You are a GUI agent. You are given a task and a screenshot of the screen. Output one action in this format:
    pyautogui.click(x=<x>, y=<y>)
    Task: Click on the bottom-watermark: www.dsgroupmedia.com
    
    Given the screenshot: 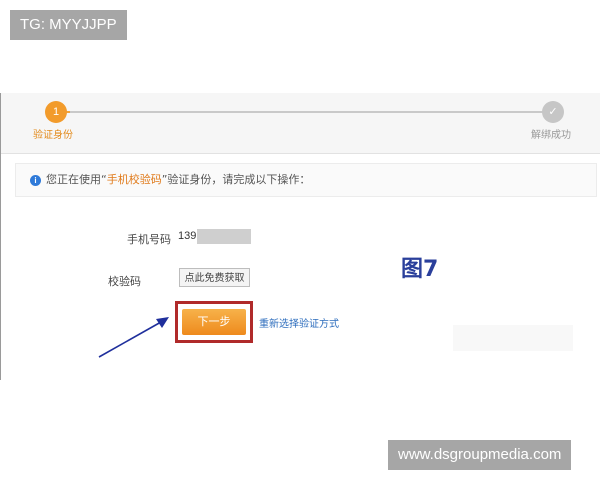 What is the action you would take?
    pyautogui.click(x=480, y=455)
    